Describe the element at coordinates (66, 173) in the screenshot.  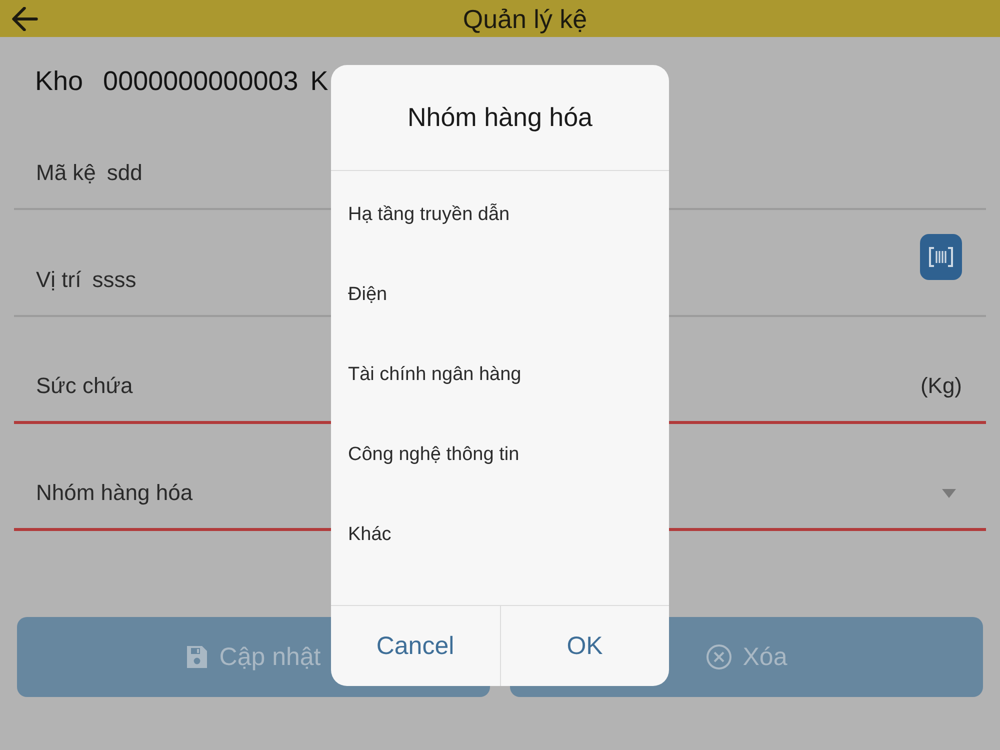
I see `field-label: Mã kệ` at that location.